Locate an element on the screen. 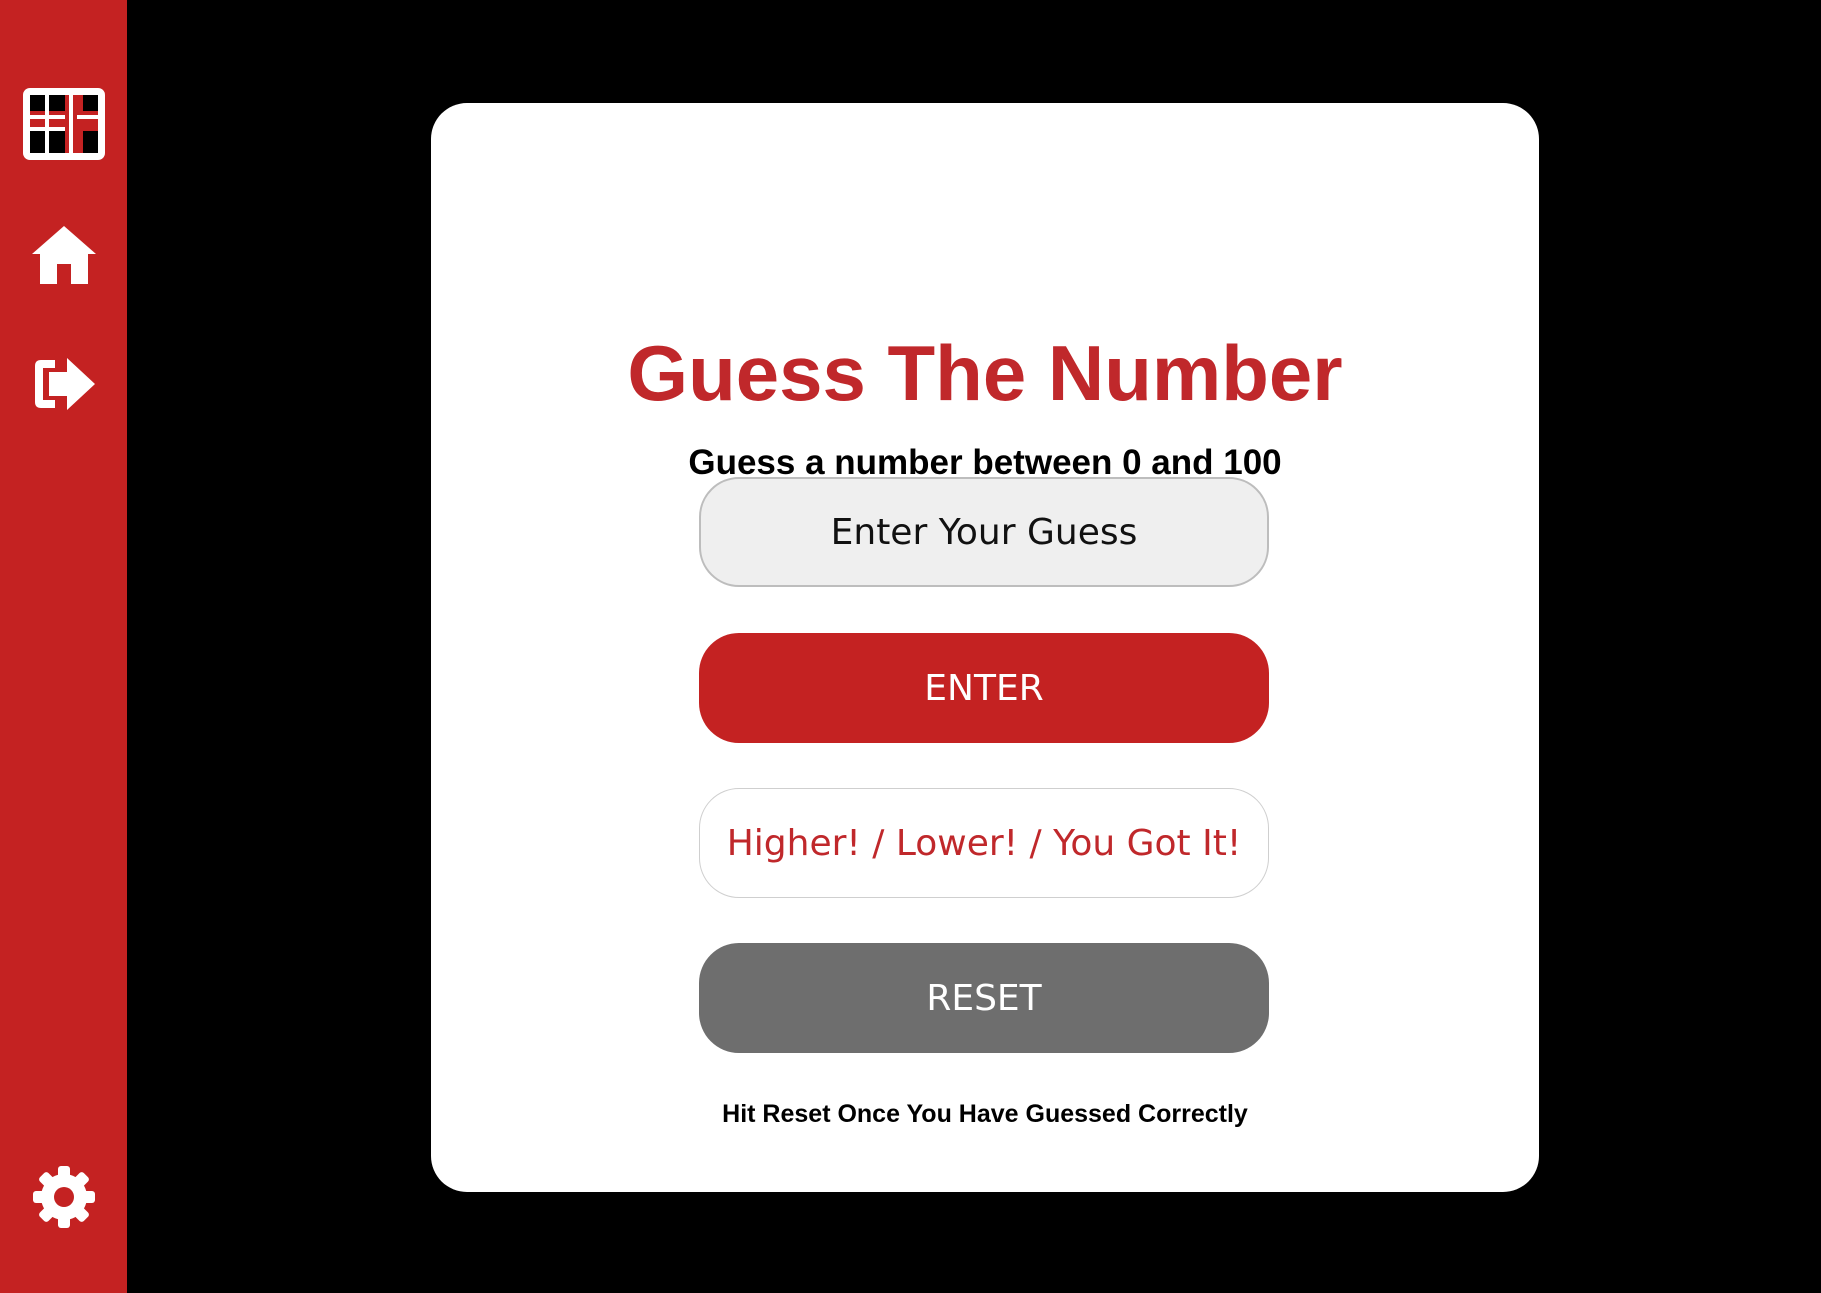 This screenshot has height=1293, width=1821. sidebar is located at coordinates (63, 646).